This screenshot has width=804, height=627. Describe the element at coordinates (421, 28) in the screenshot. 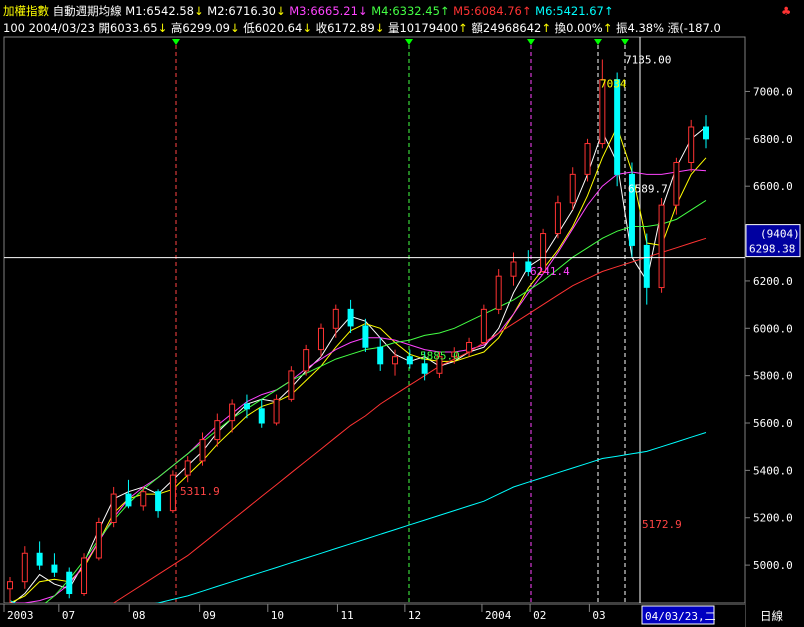

I see `header-item: 量10179400` at that location.